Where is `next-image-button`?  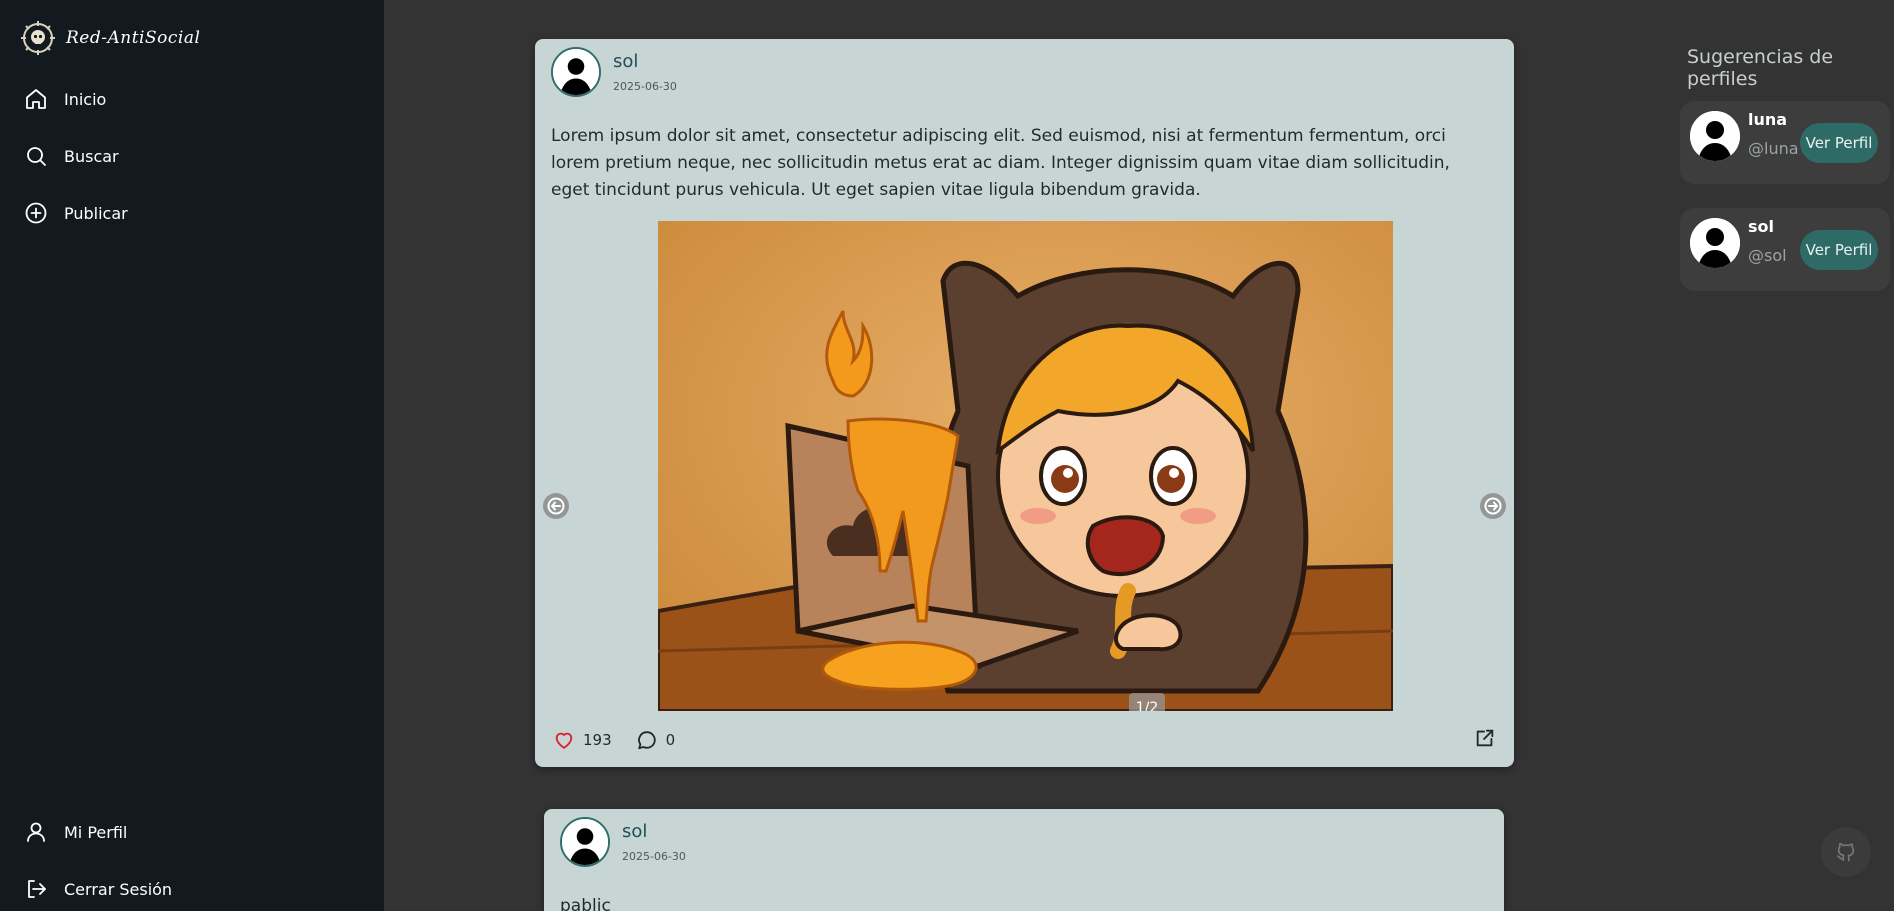
next-image-button is located at coordinates (1493, 506).